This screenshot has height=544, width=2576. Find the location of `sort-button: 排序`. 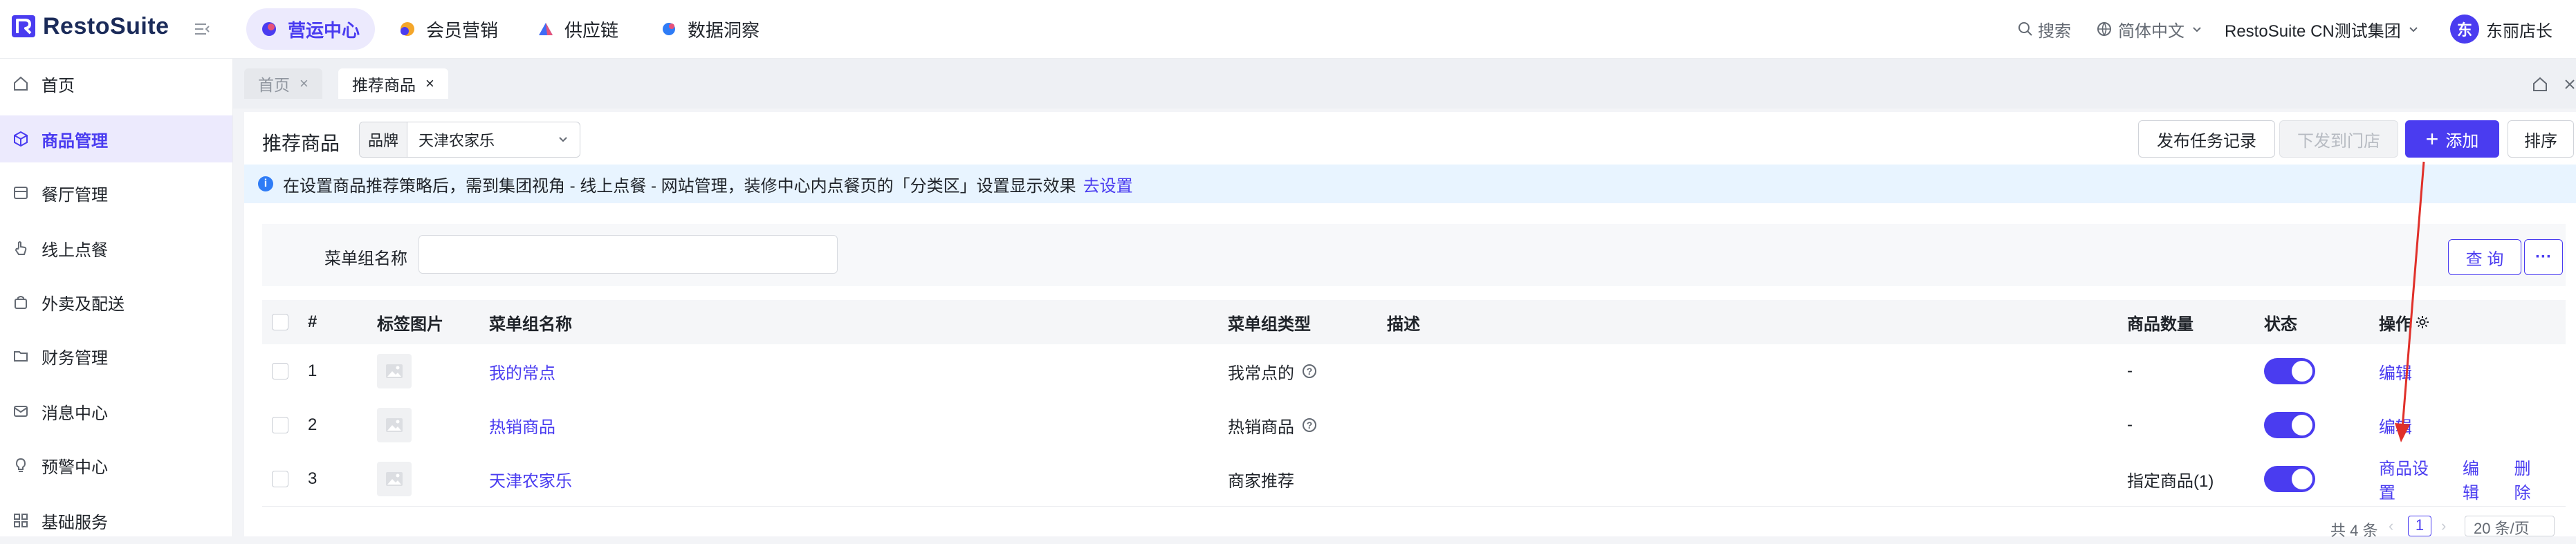

sort-button: 排序 is located at coordinates (2541, 139).